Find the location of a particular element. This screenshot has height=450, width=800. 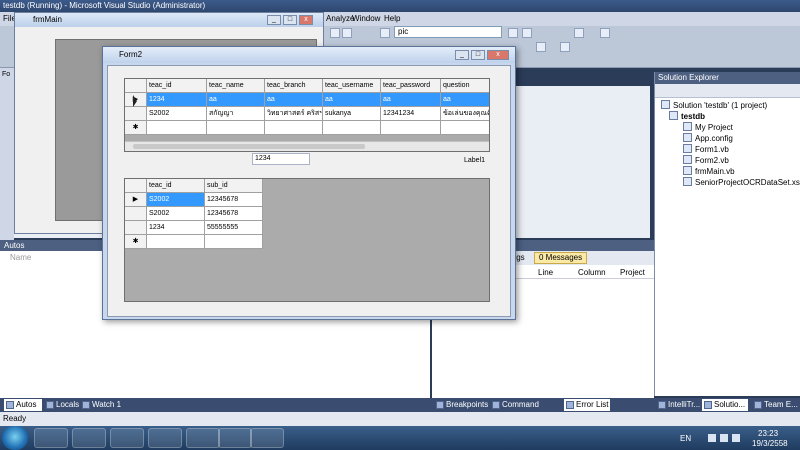

table-cell: ข้อเล่นของคุณคือ is located at coordinates (465, 114).